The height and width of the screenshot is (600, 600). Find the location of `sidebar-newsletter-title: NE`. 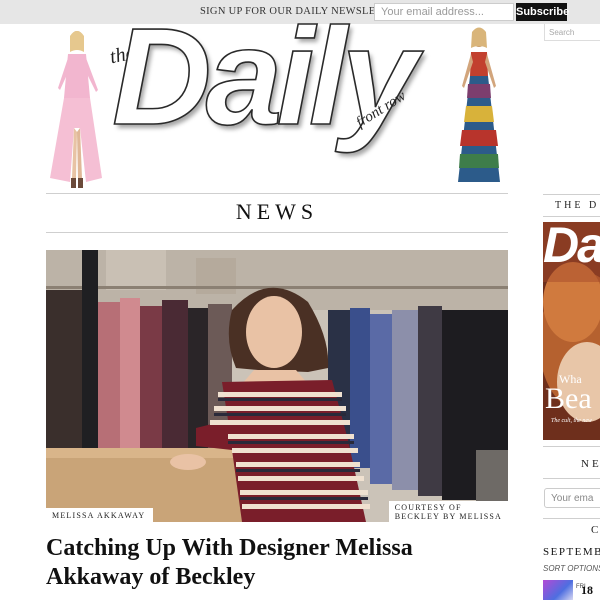

sidebar-newsletter-title: NE is located at coordinates (590, 464).